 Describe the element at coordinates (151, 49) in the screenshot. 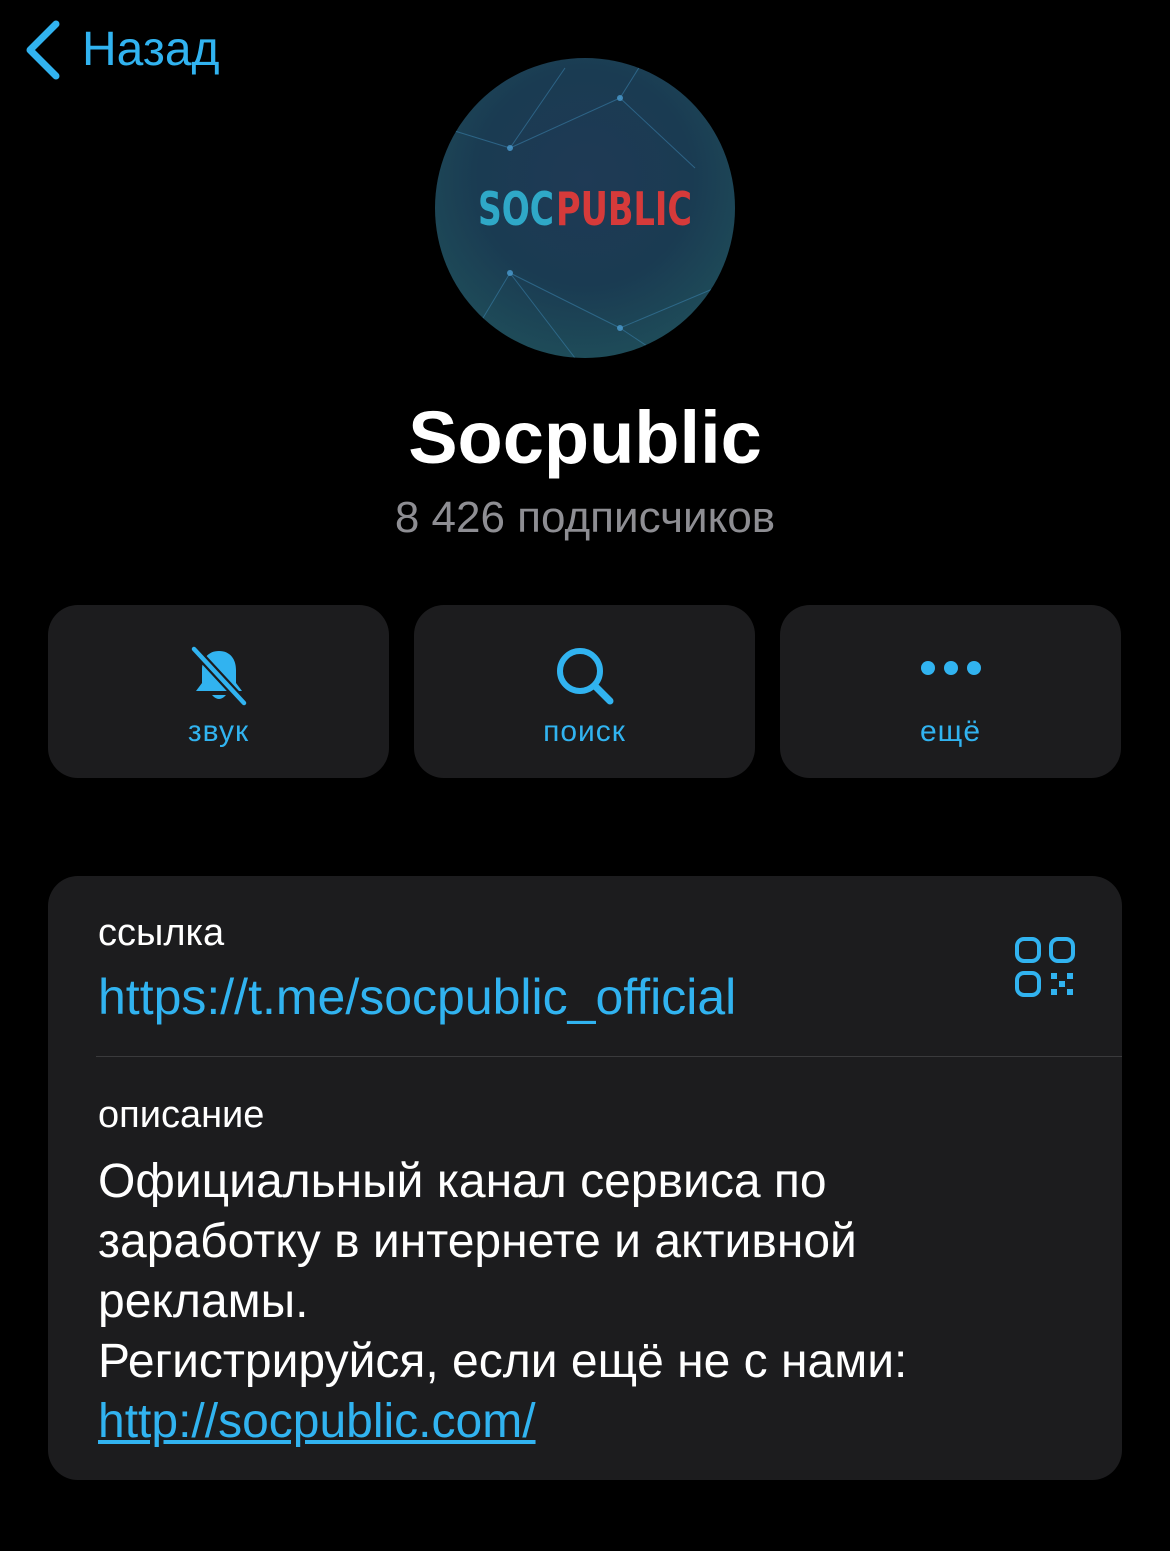

I see `back-label: Назад` at that location.